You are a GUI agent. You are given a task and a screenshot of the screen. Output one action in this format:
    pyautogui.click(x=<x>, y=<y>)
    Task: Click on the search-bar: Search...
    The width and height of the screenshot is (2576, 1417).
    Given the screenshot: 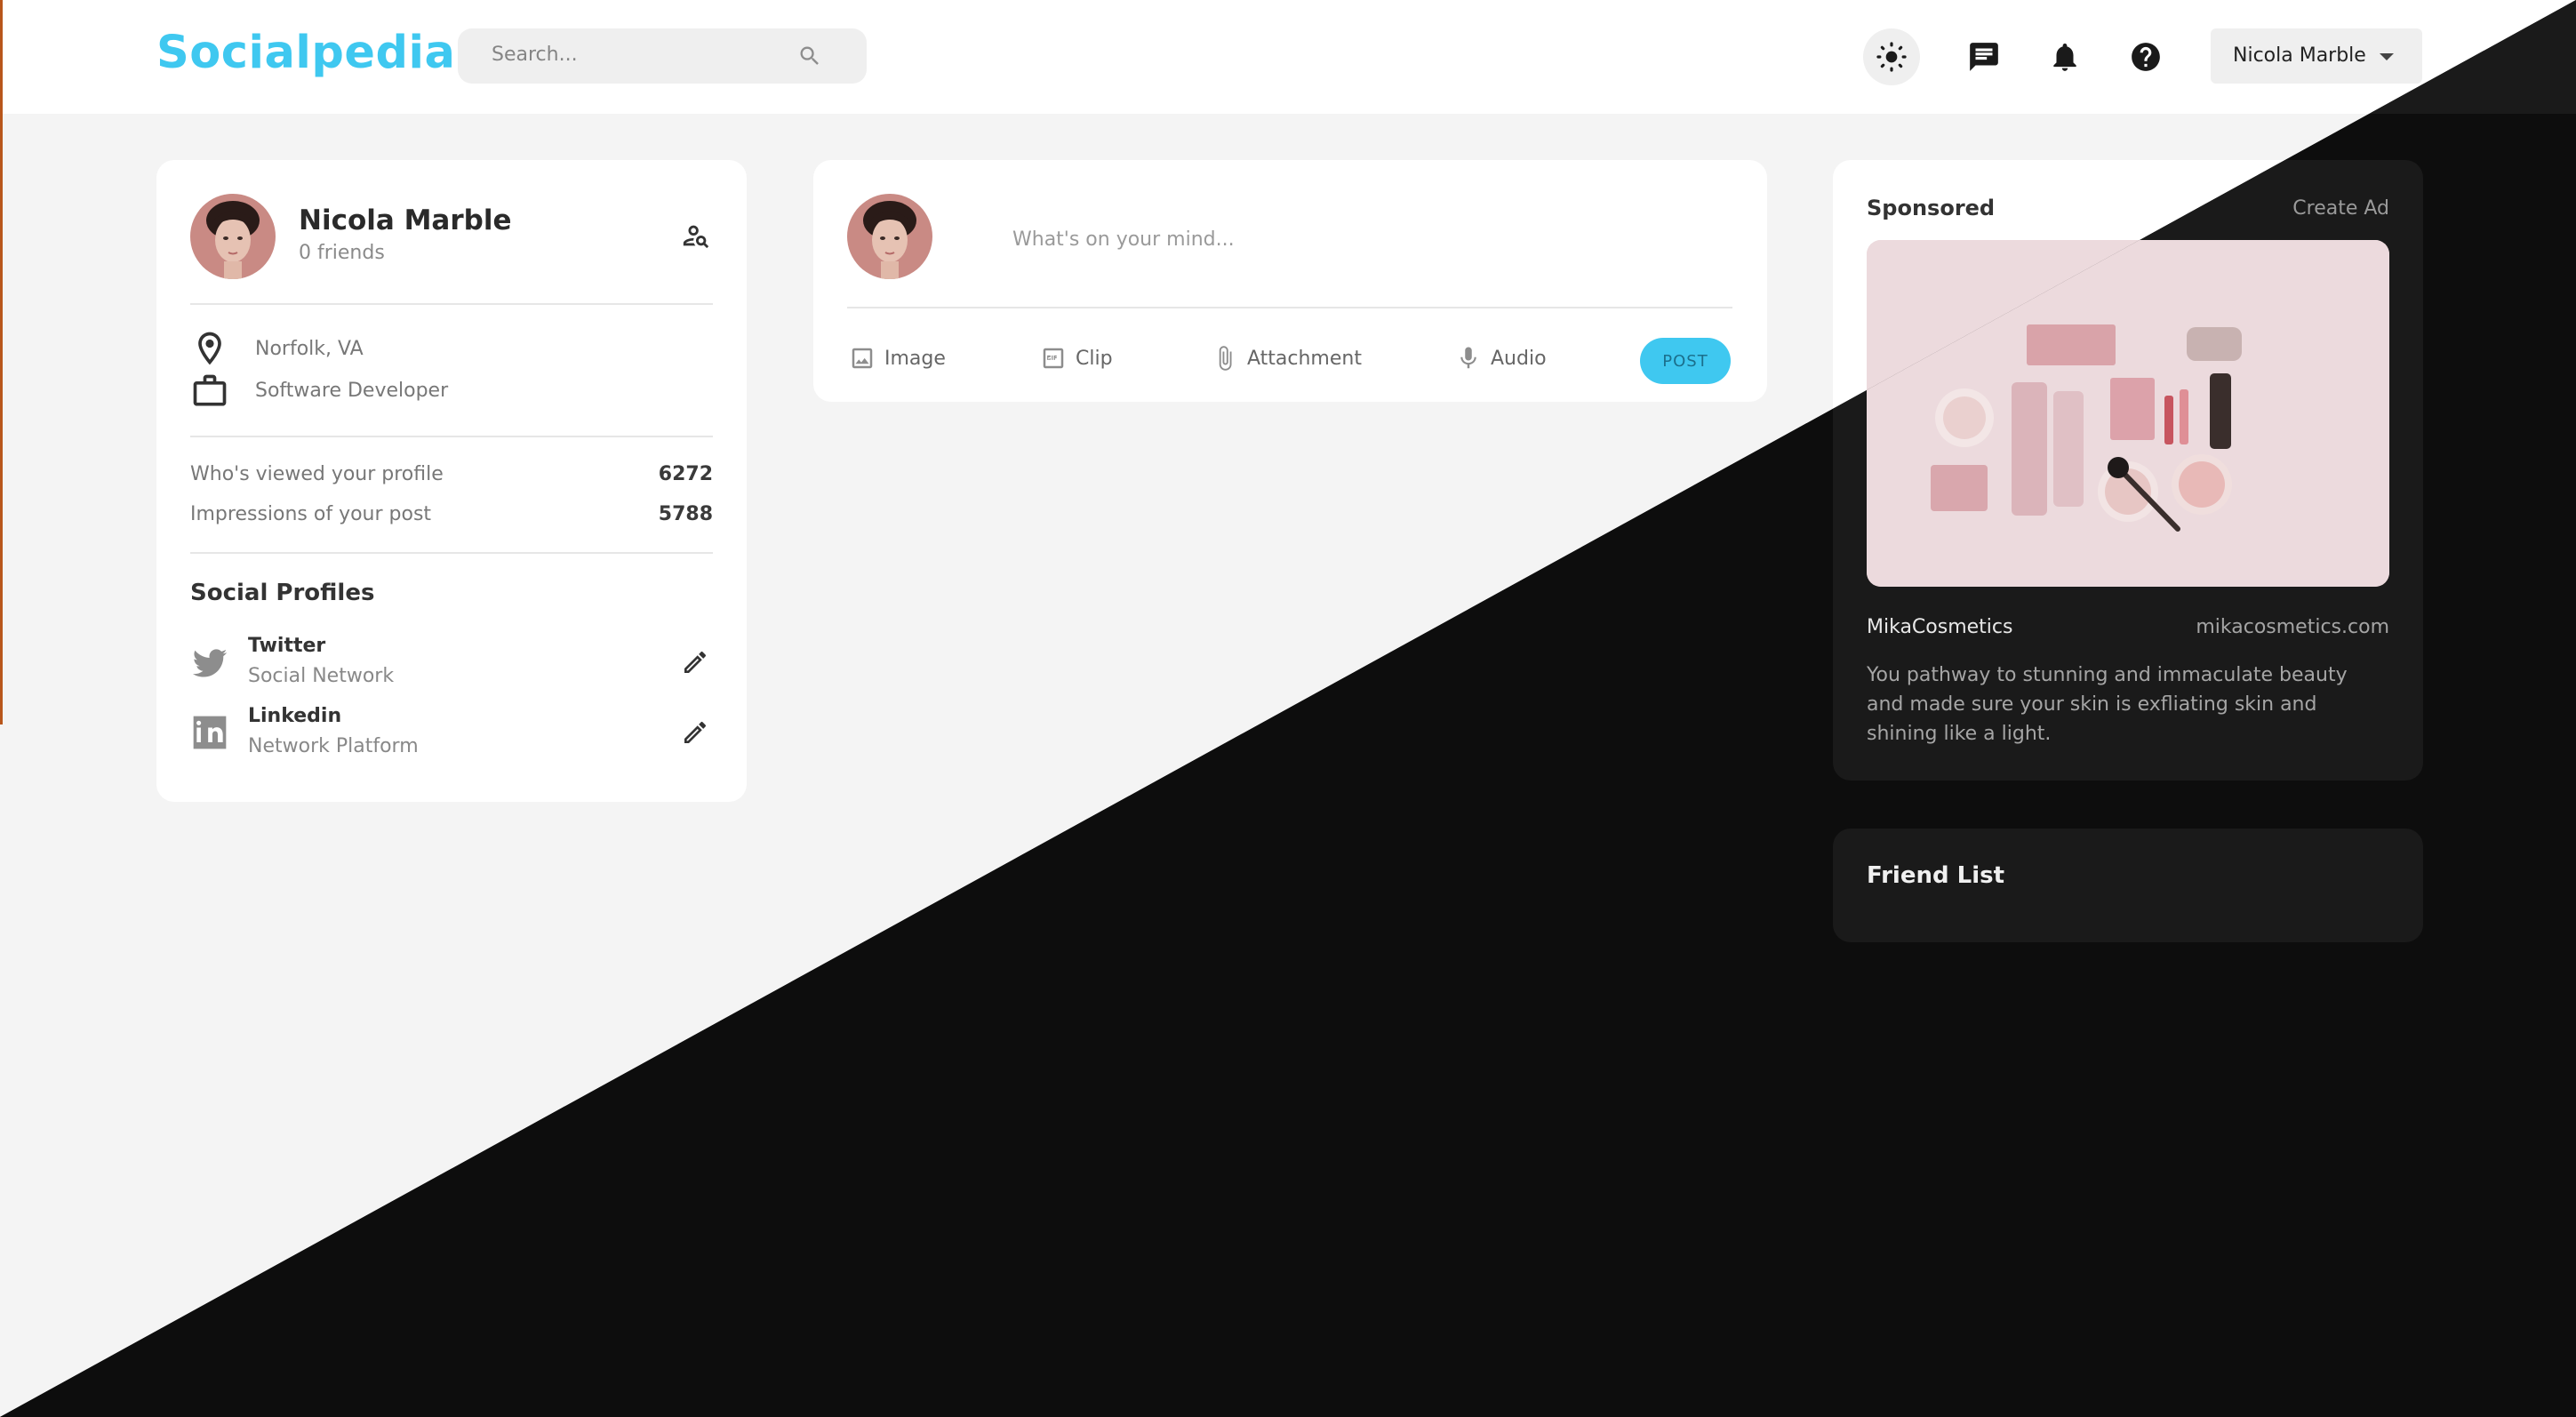 What is the action you would take?
    pyautogui.click(x=662, y=56)
    